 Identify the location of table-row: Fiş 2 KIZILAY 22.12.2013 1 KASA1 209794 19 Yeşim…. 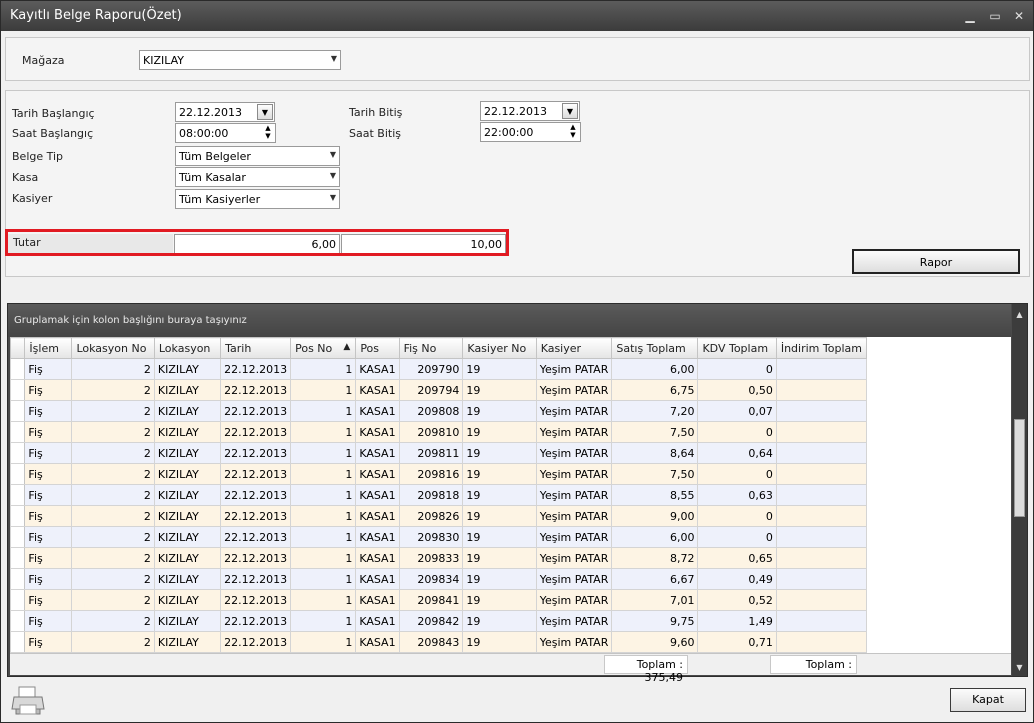
(510, 390).